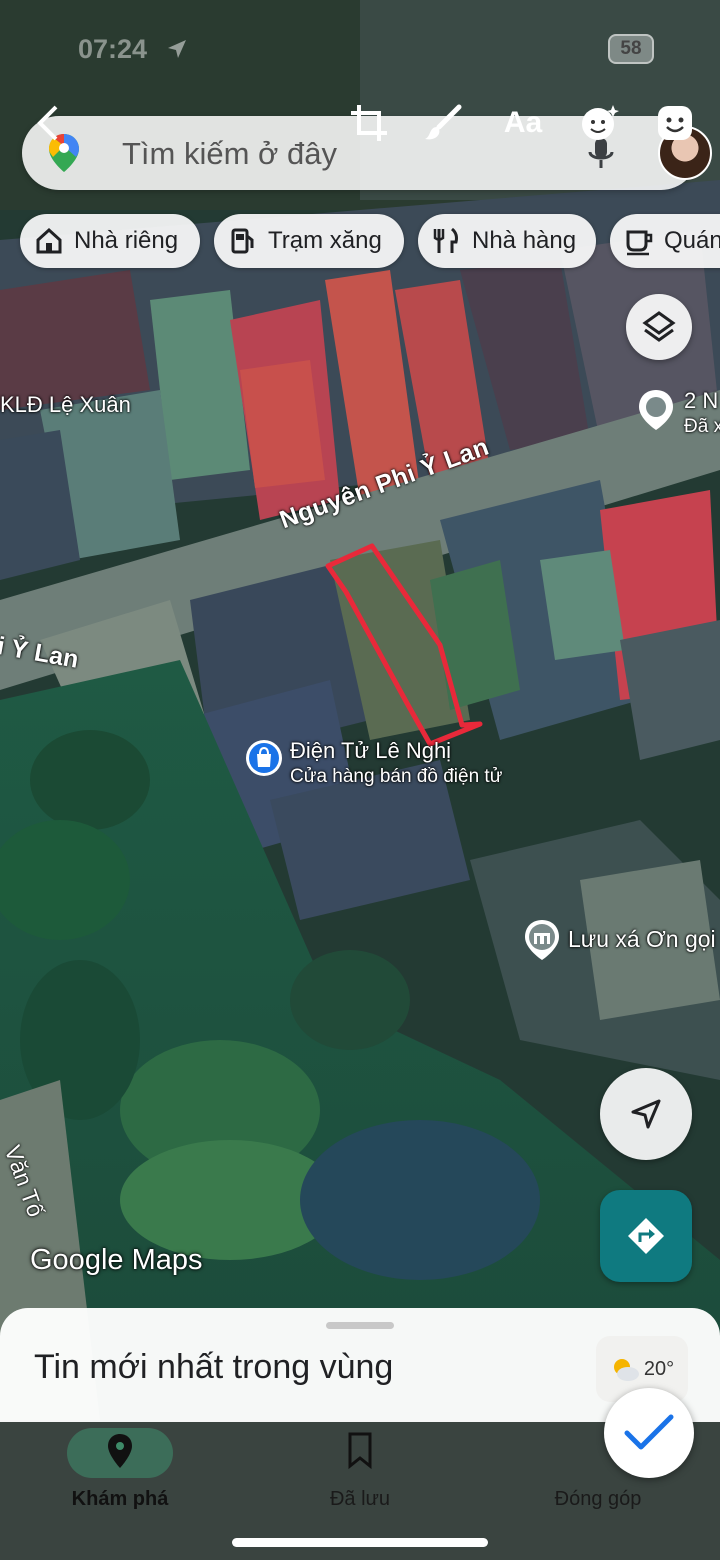 The width and height of the screenshot is (720, 1560). I want to click on poi-temple: Lưu xá Ơn gọi, so click(619, 940).